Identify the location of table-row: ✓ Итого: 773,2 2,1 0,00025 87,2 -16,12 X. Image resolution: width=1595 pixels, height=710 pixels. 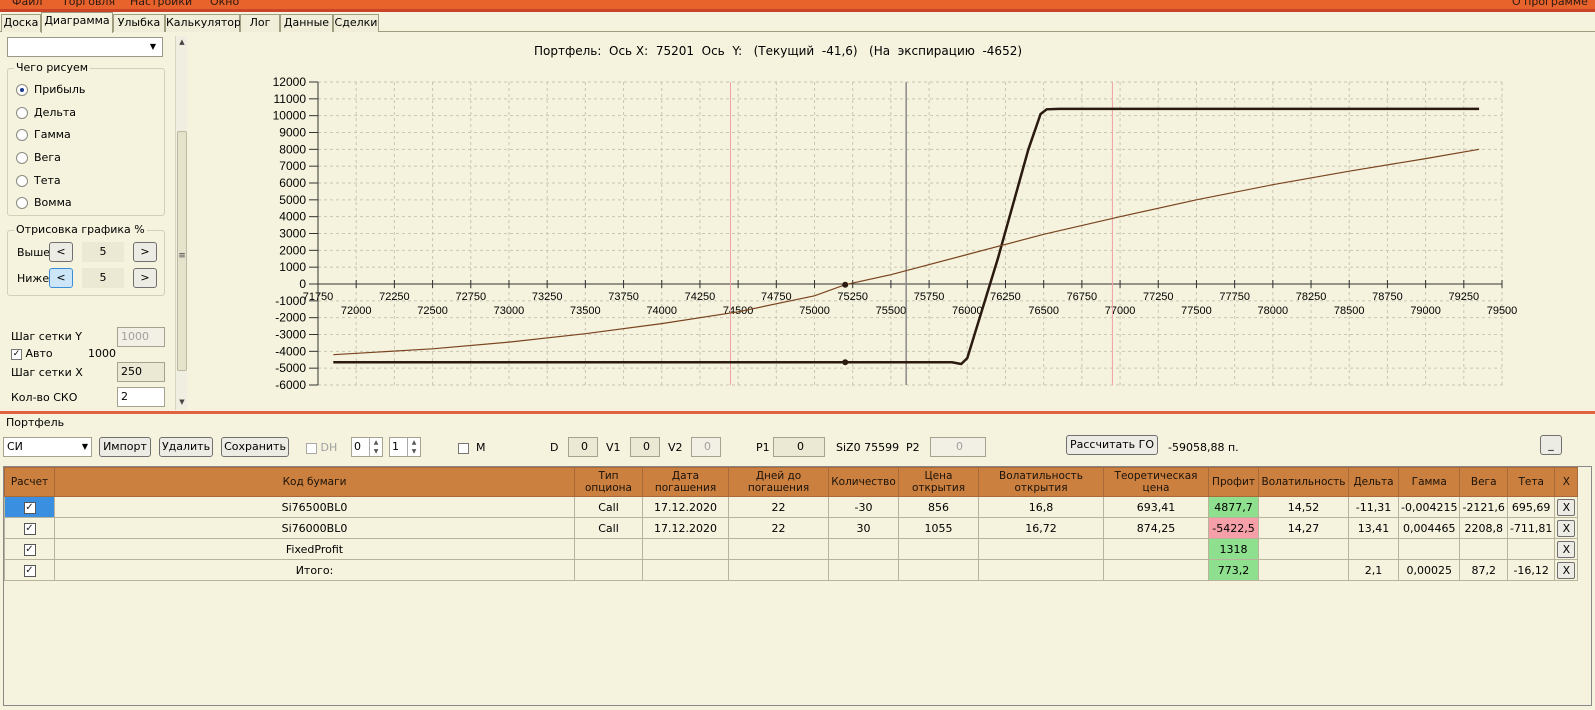
(791, 570).